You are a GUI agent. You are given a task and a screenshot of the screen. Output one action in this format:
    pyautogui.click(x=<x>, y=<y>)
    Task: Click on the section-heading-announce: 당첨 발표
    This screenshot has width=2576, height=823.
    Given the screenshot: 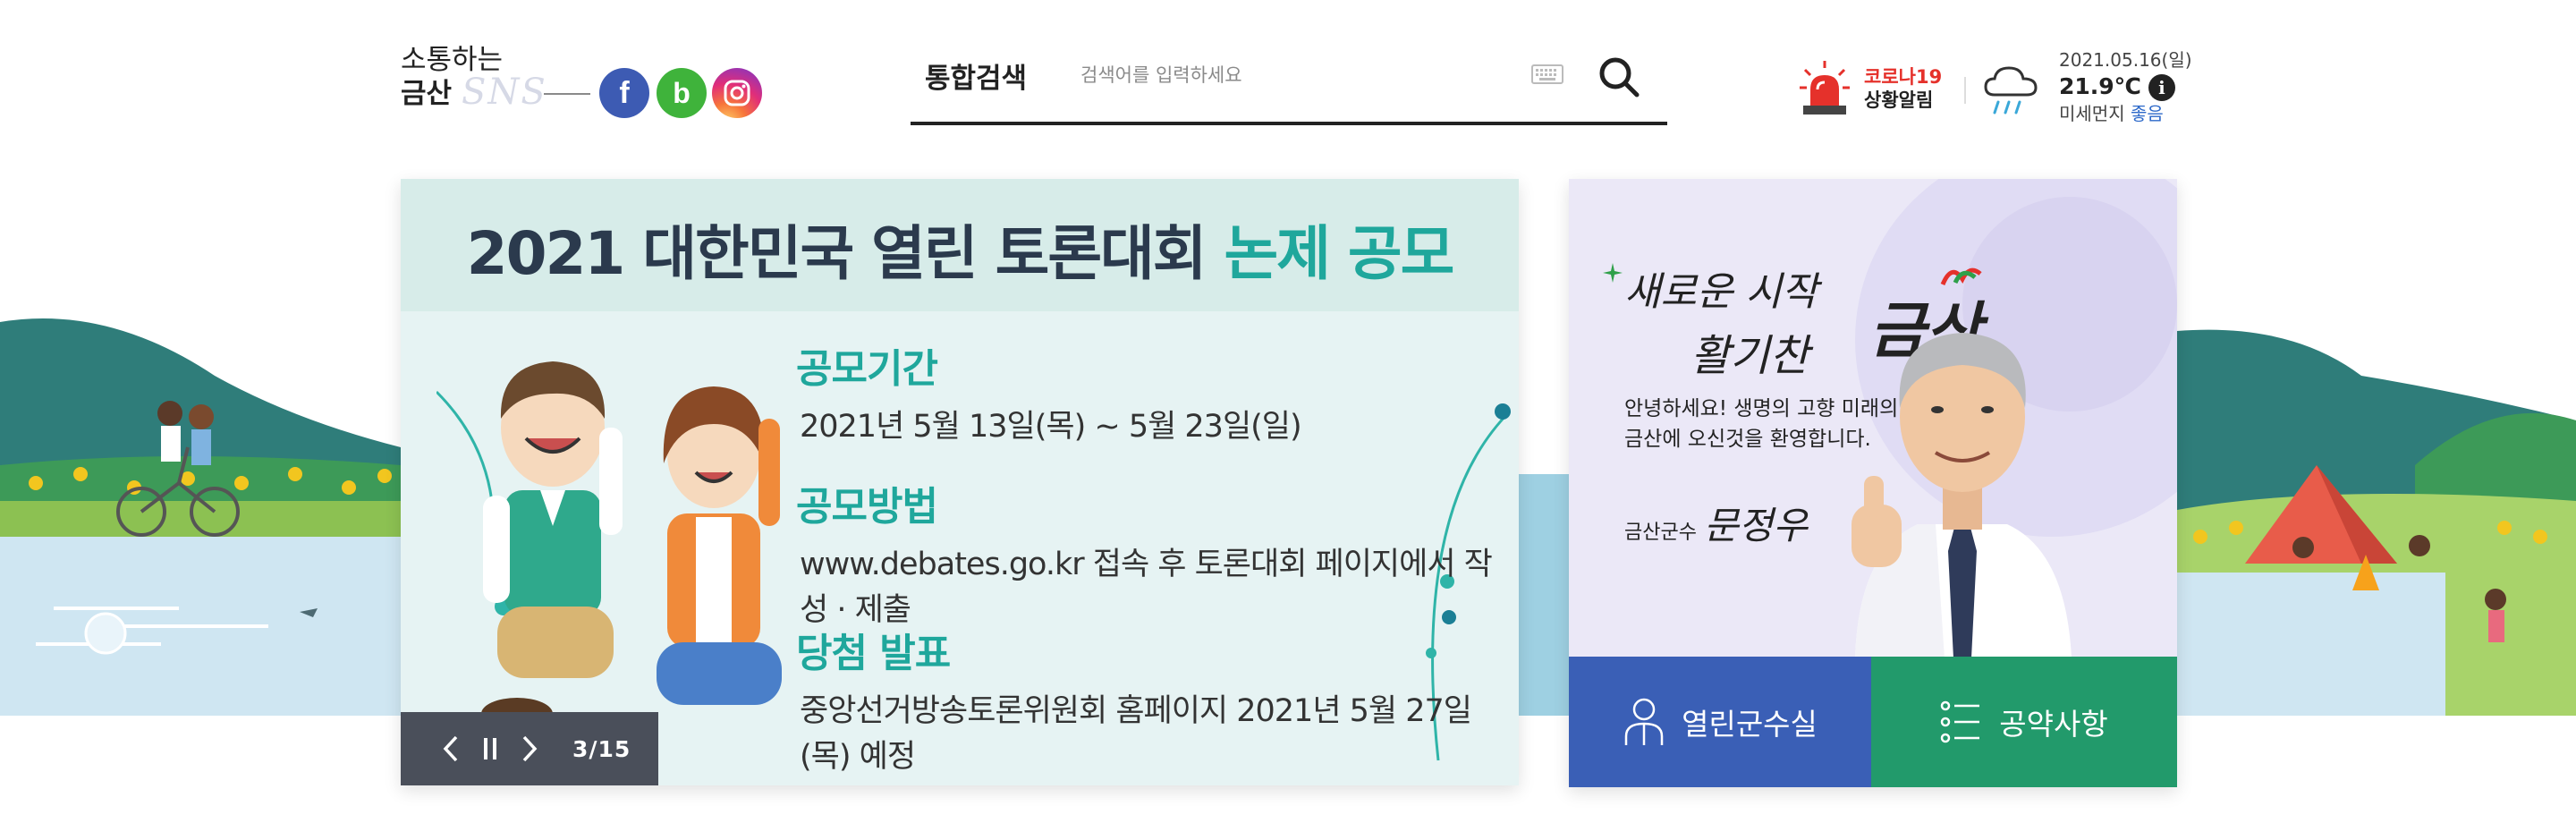 What is the action you would take?
    pyautogui.click(x=873, y=653)
    